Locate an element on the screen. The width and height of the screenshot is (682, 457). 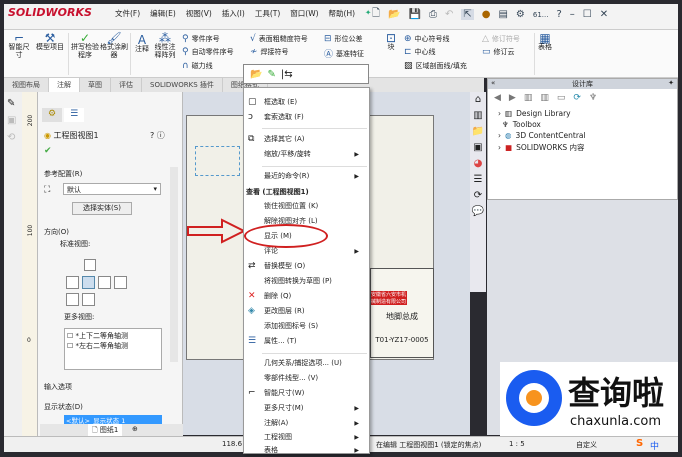
menu-item-tables: 表格 ▶ is located at coordinates (306, 450).